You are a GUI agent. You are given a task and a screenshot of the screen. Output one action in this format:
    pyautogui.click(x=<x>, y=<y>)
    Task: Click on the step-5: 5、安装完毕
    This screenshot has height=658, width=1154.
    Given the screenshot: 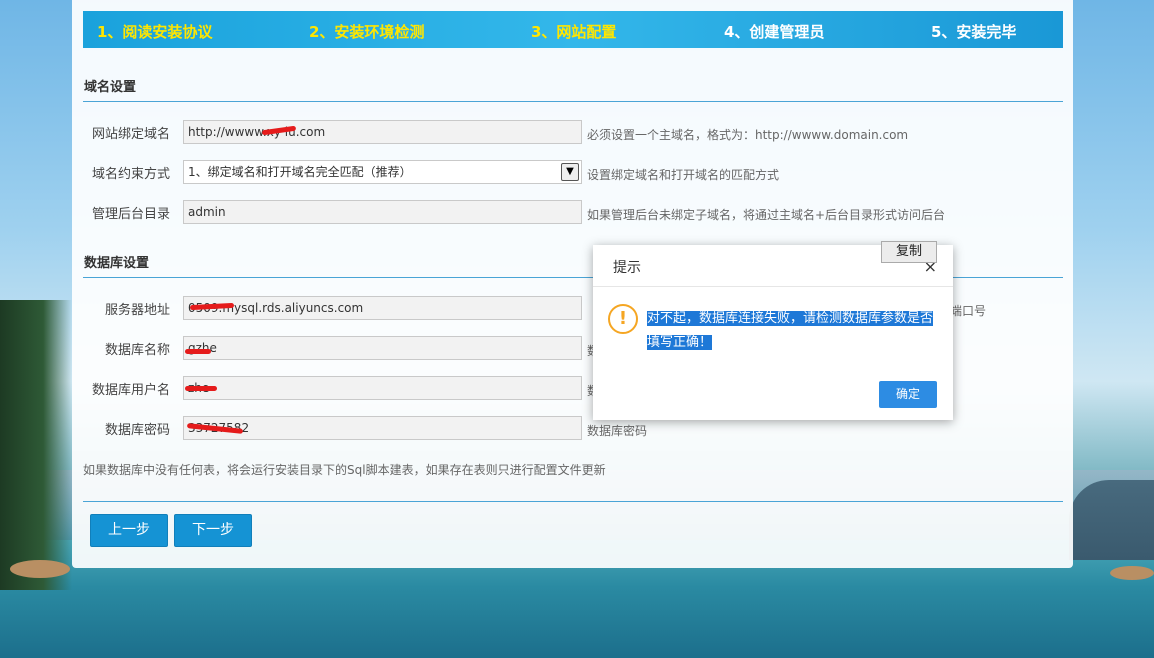 What is the action you would take?
    pyautogui.click(x=974, y=32)
    